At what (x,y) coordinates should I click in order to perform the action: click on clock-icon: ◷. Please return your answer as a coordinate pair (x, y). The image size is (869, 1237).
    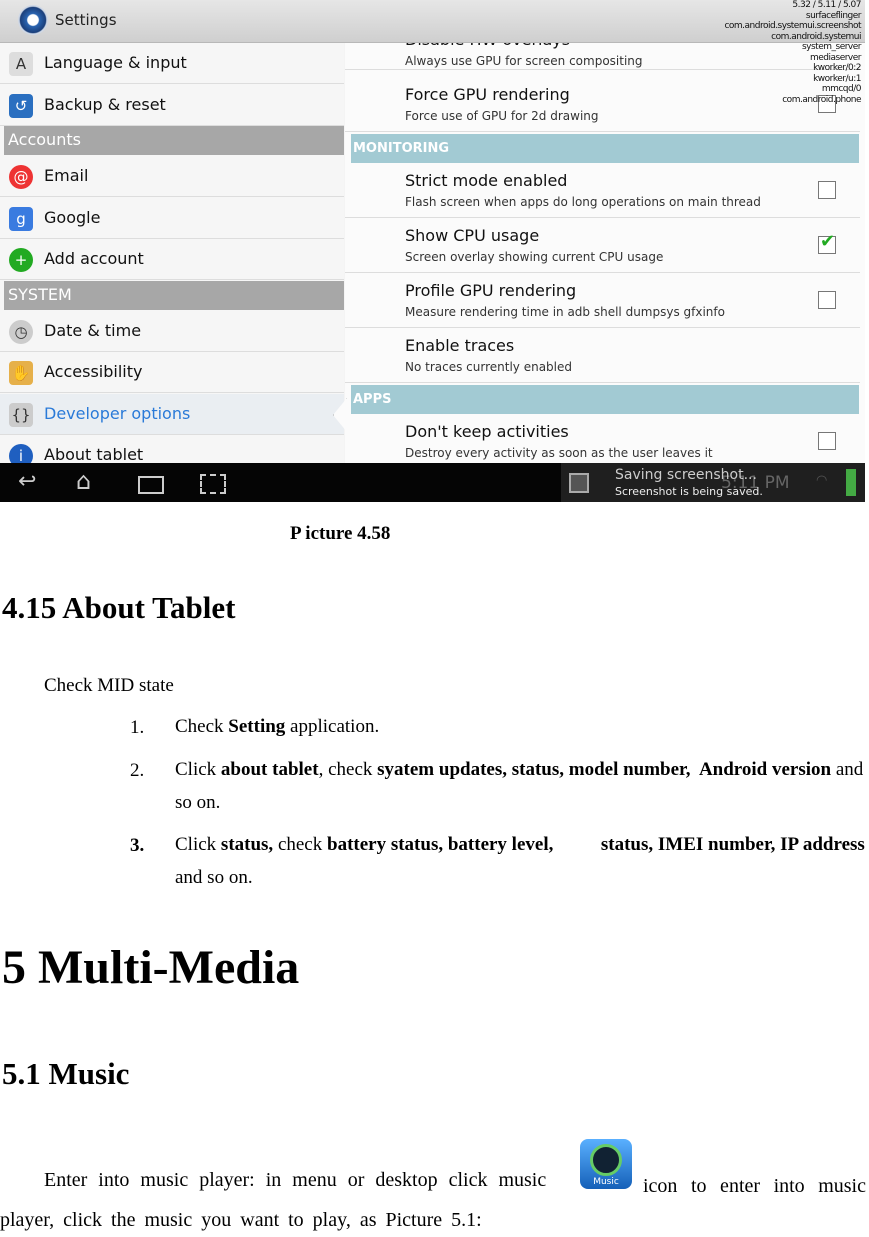
    Looking at the image, I should click on (21, 331).